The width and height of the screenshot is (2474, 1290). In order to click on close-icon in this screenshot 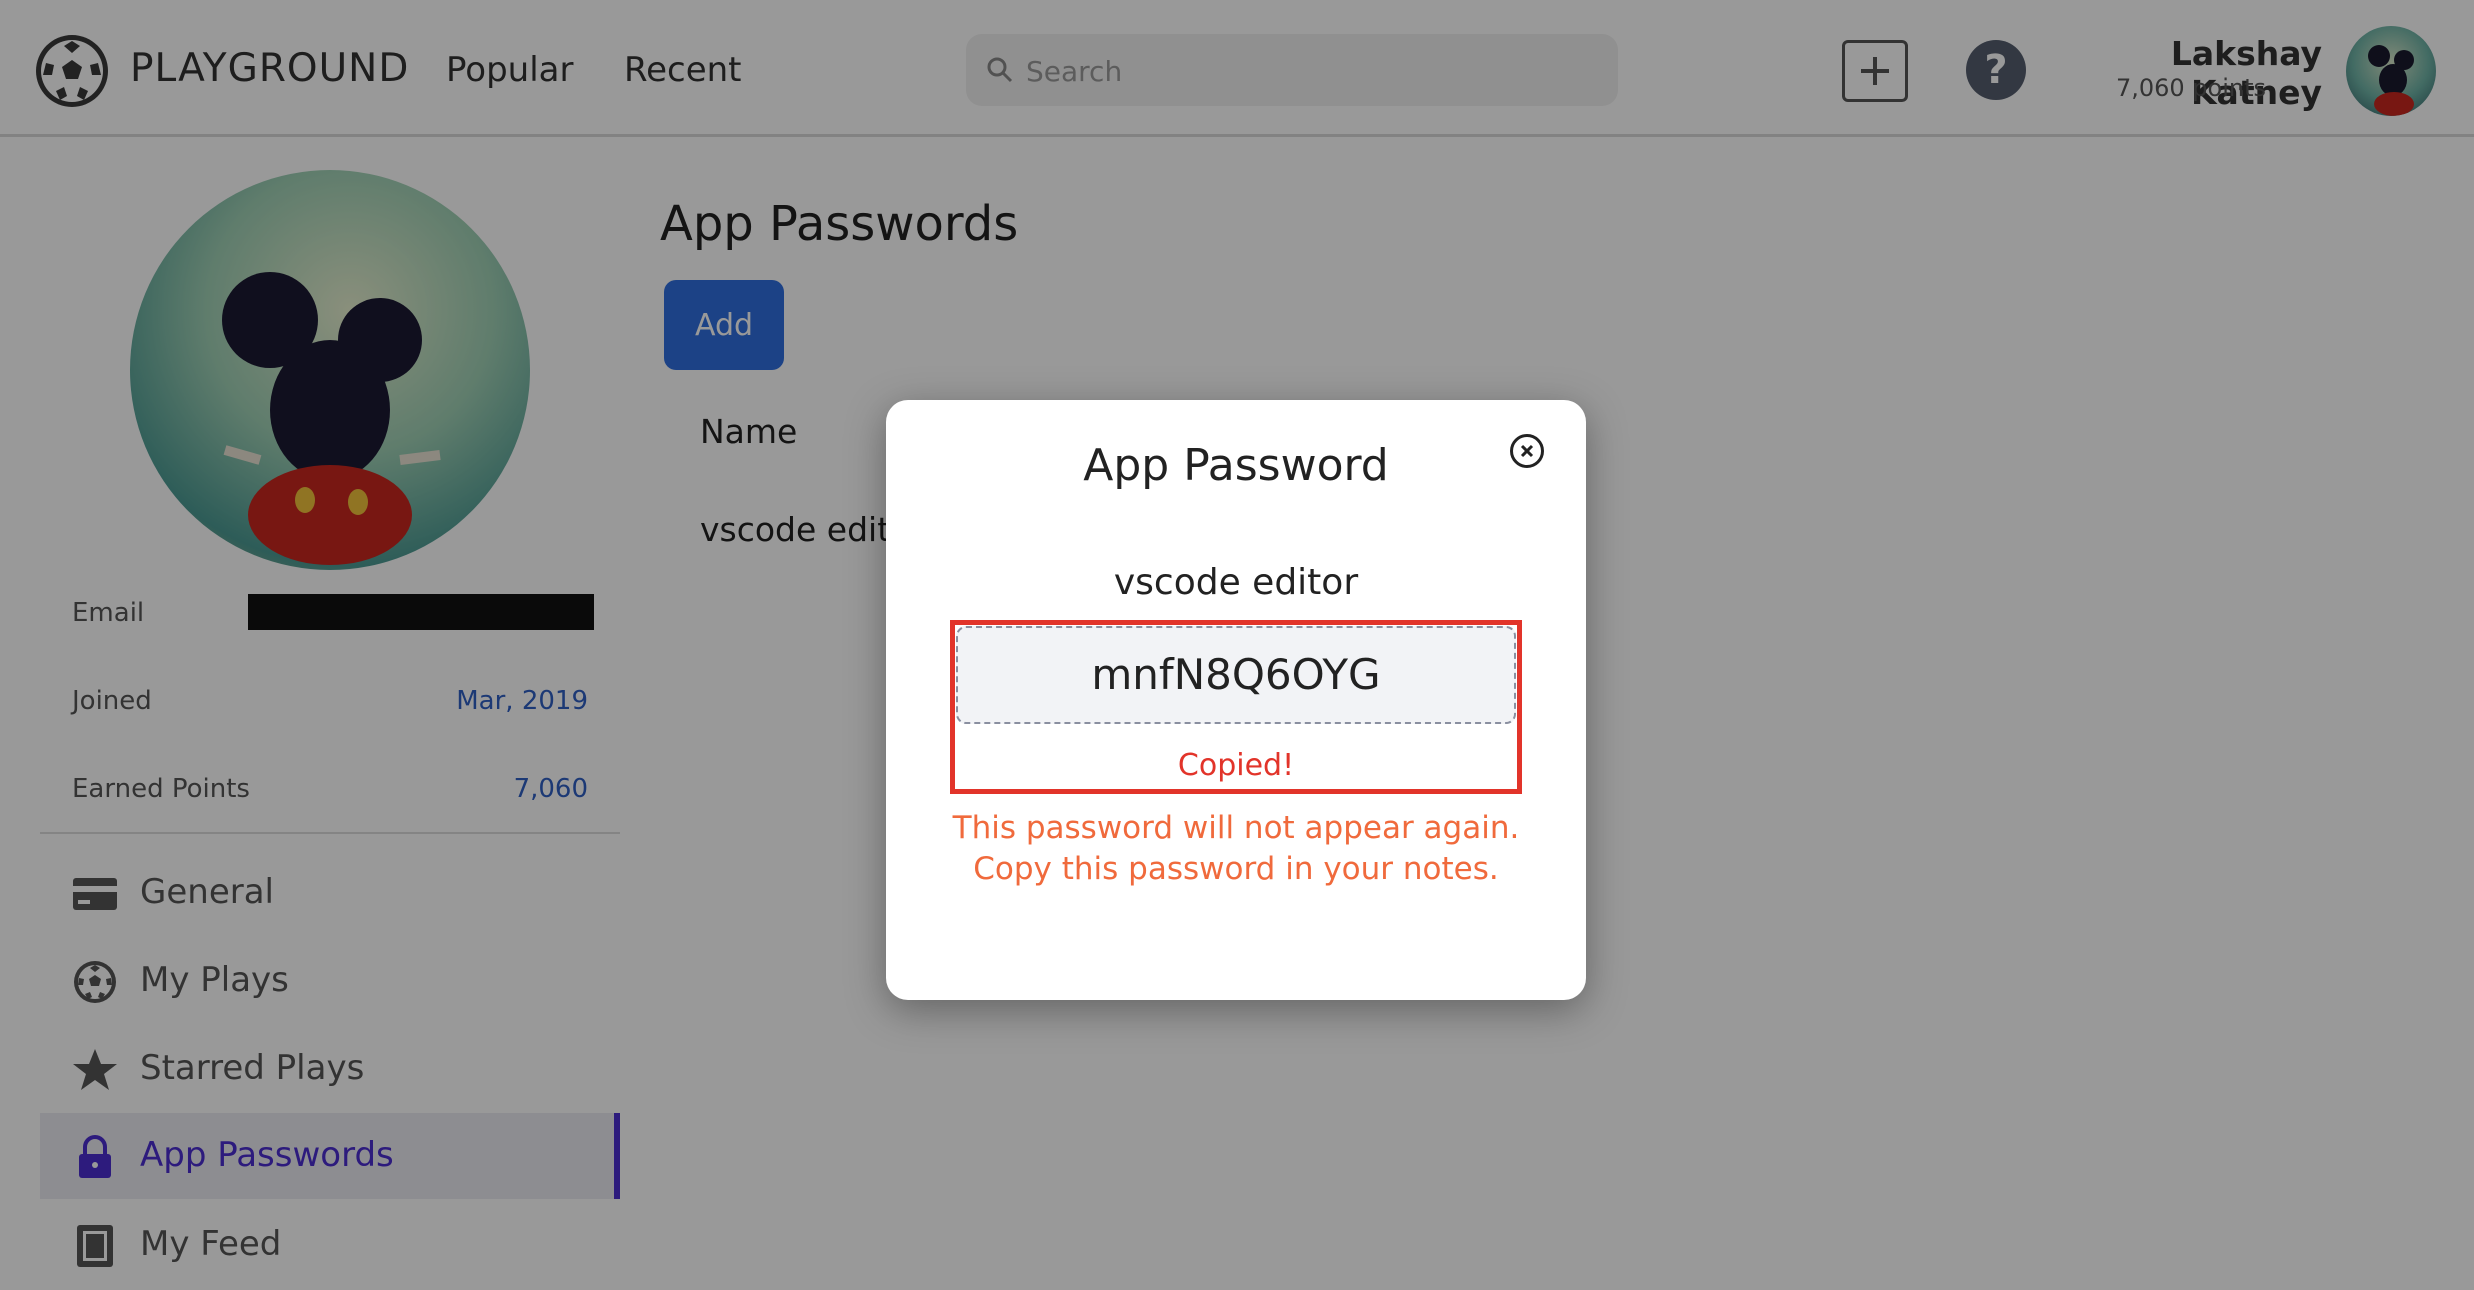, I will do `click(1527, 451)`.